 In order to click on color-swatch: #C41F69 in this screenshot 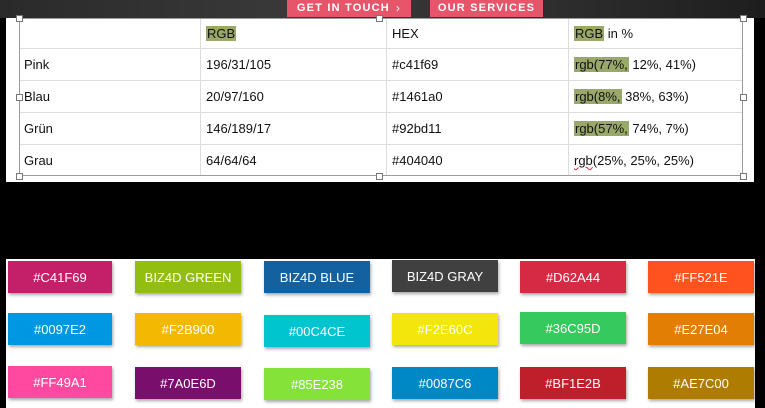, I will do `click(60, 277)`.